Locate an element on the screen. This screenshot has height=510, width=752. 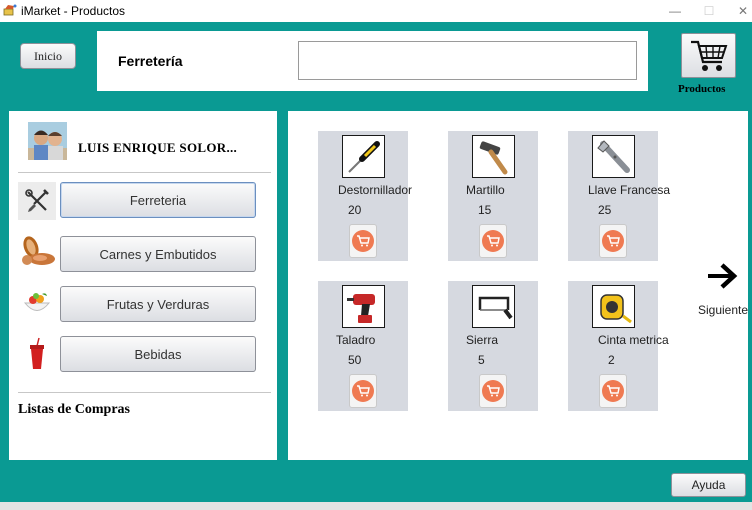
soda-cup-icon is located at coordinates (37, 353).